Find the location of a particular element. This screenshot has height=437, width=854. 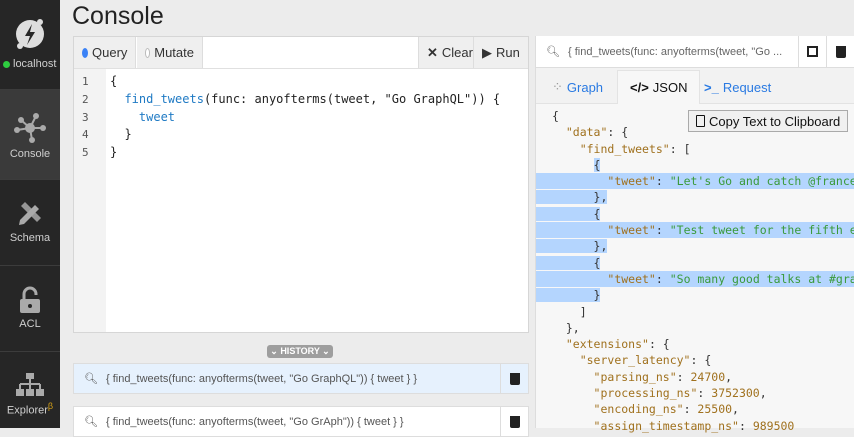

fullscreen-button is located at coordinates (812, 51).